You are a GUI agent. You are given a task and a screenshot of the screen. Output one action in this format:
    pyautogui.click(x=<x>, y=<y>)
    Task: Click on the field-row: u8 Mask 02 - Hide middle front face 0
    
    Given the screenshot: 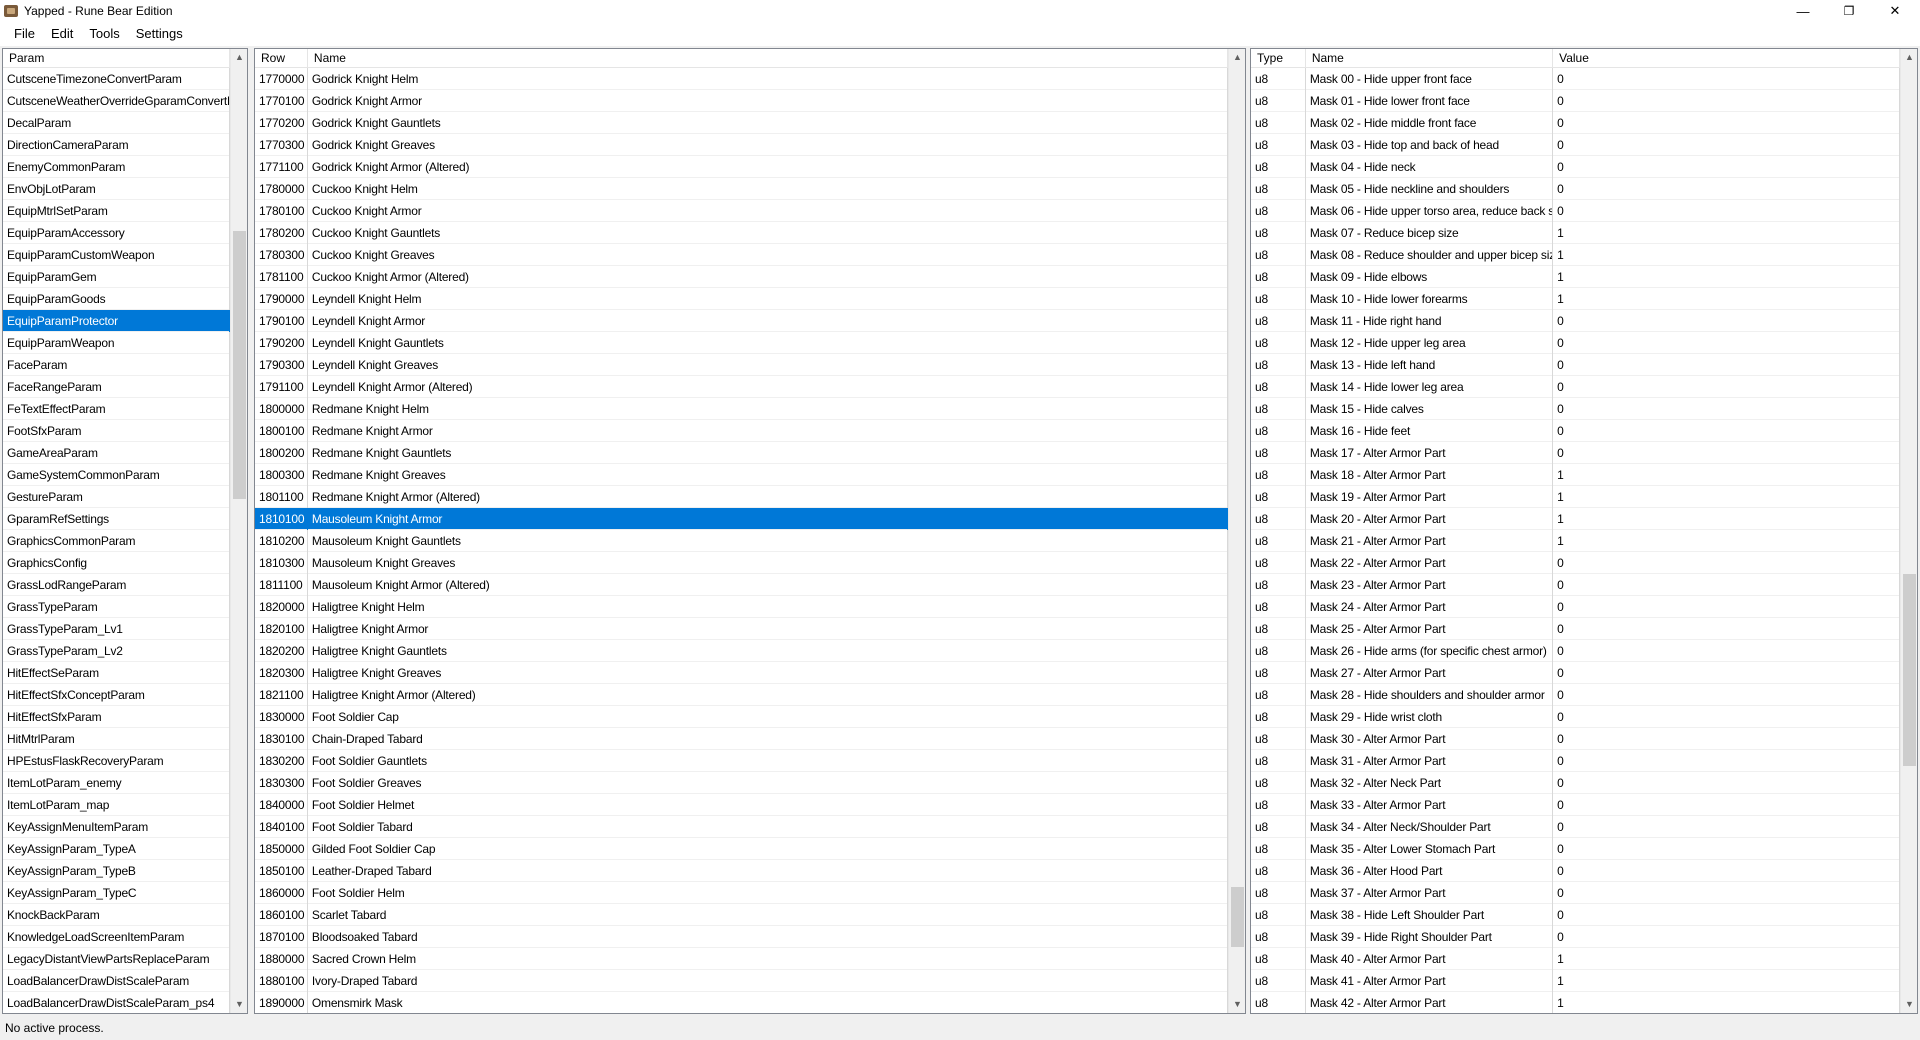 What is the action you would take?
    pyautogui.click(x=1575, y=123)
    